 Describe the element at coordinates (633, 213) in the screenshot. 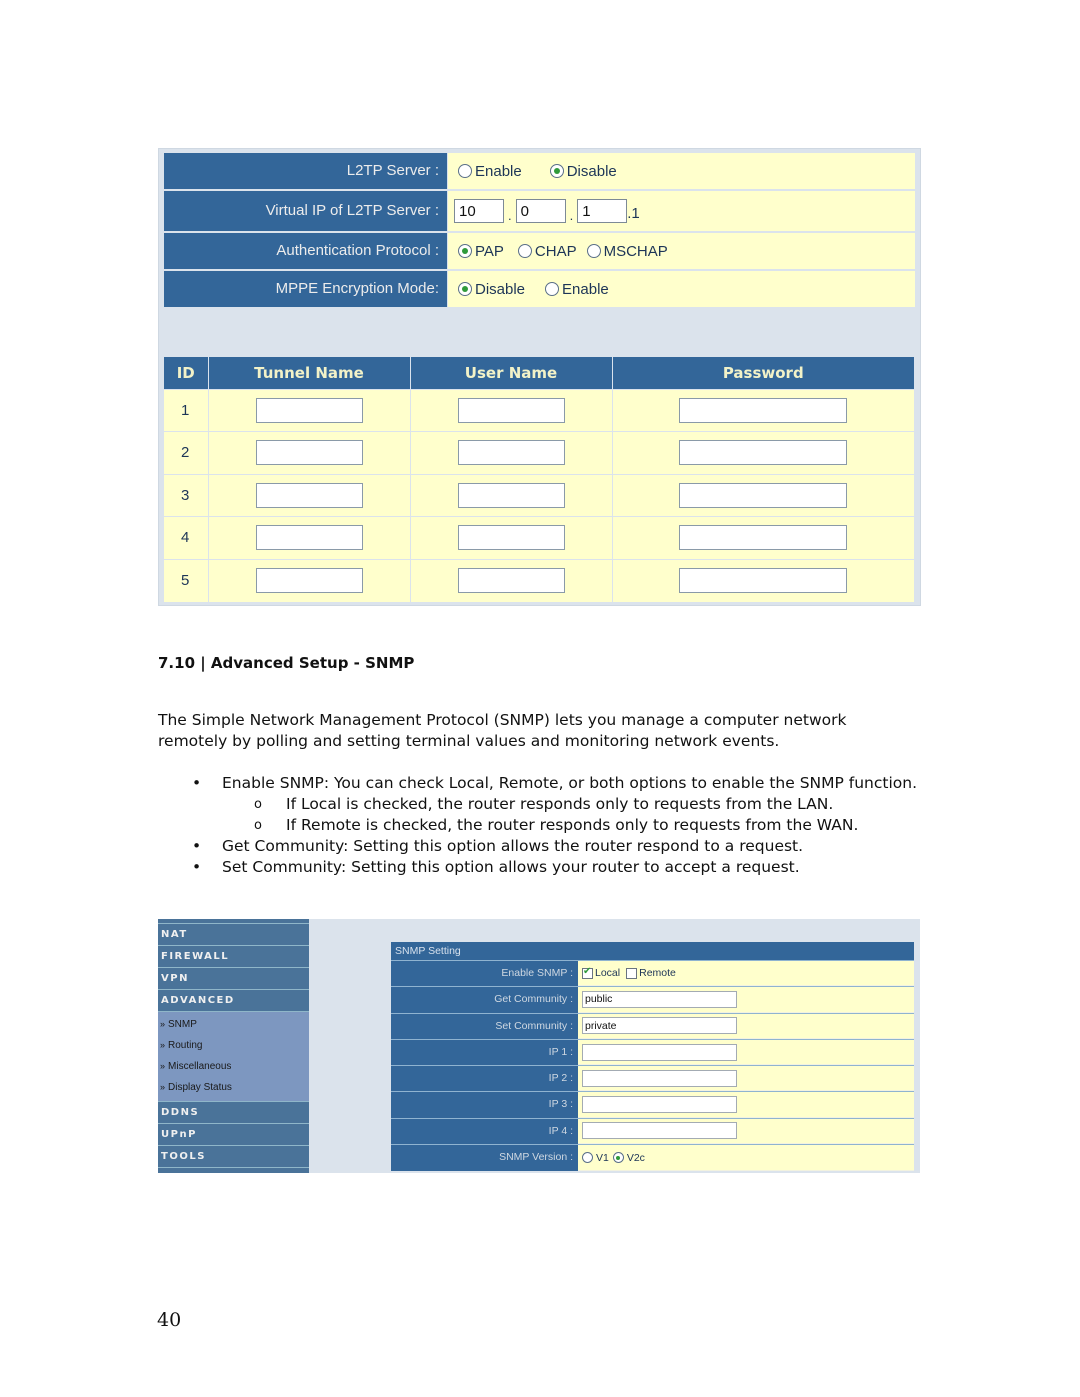

I see `ip-octet-4-fixed: .1` at that location.